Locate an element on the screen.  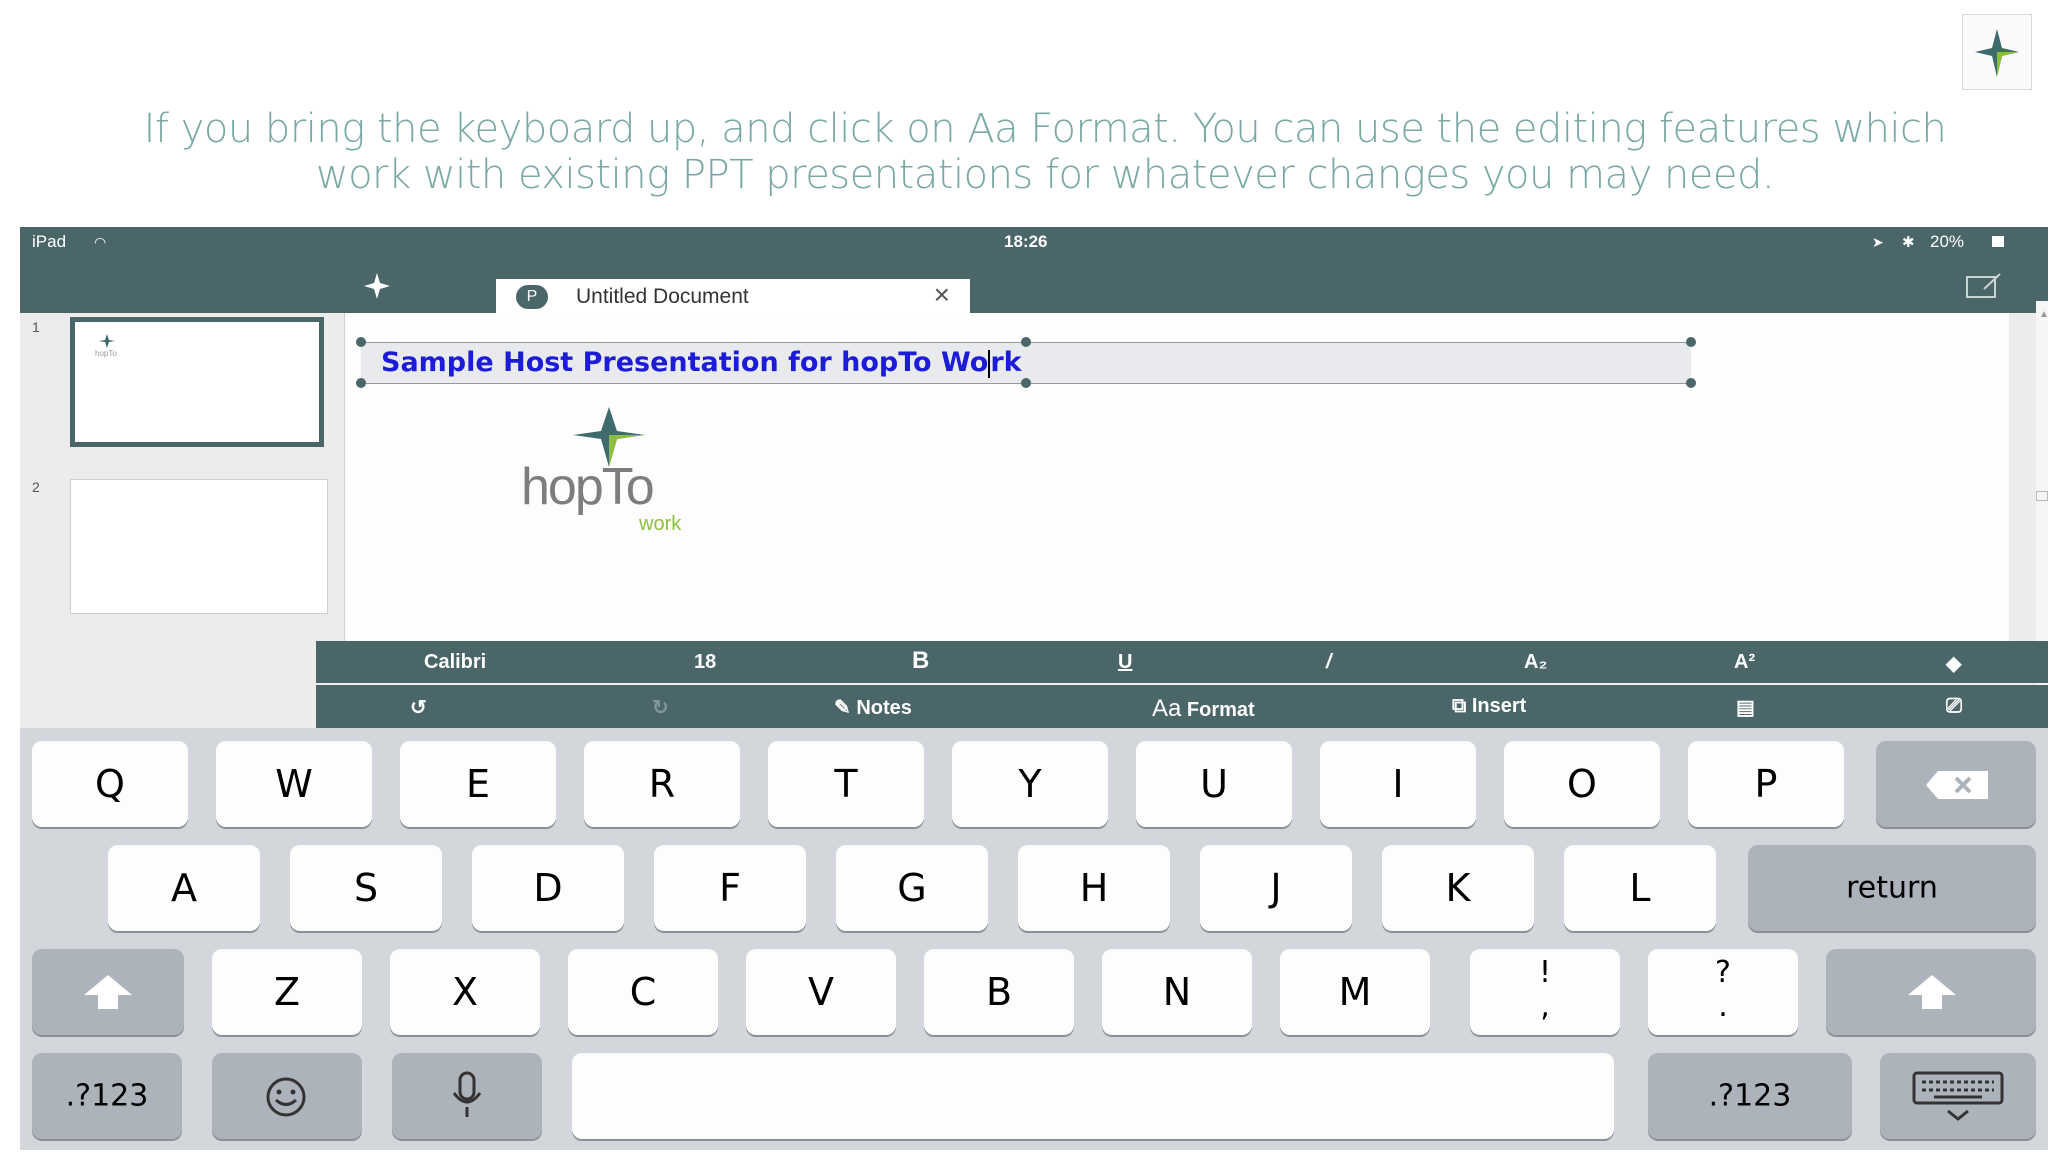
key-p: P is located at coordinates (1766, 784).